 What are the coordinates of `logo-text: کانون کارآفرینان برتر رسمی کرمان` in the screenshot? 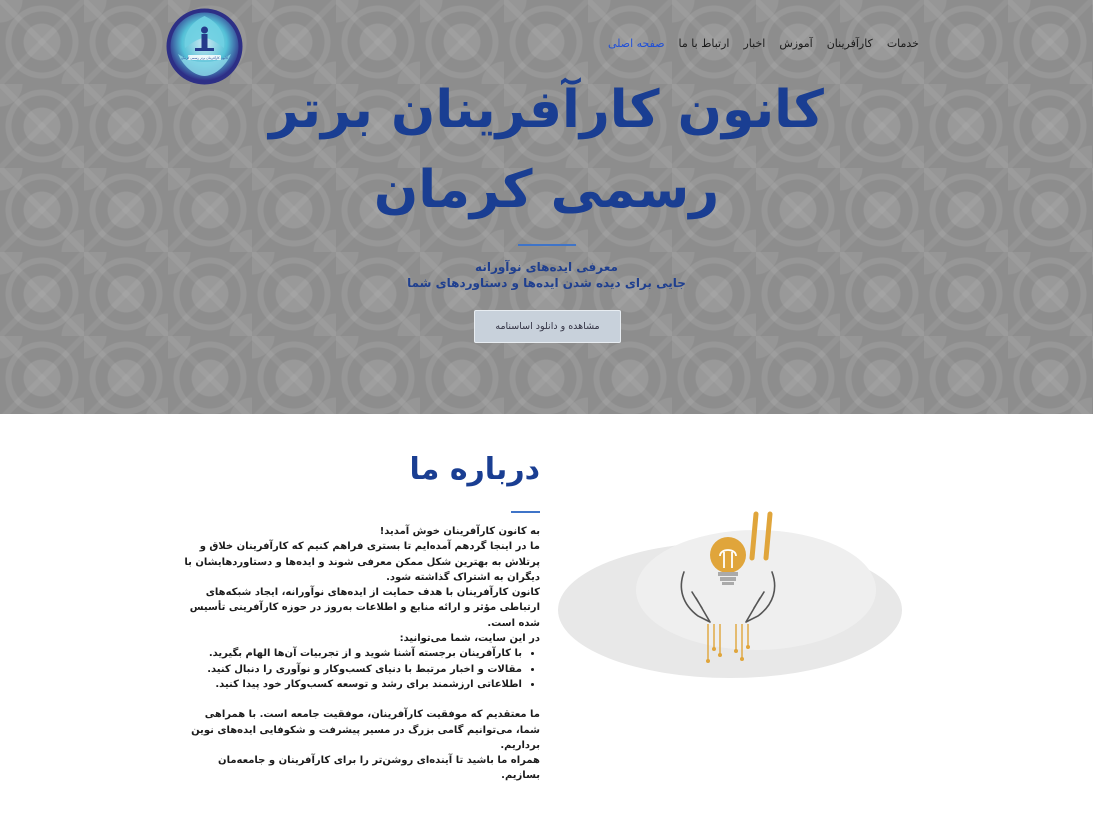 It's located at (205, 58).